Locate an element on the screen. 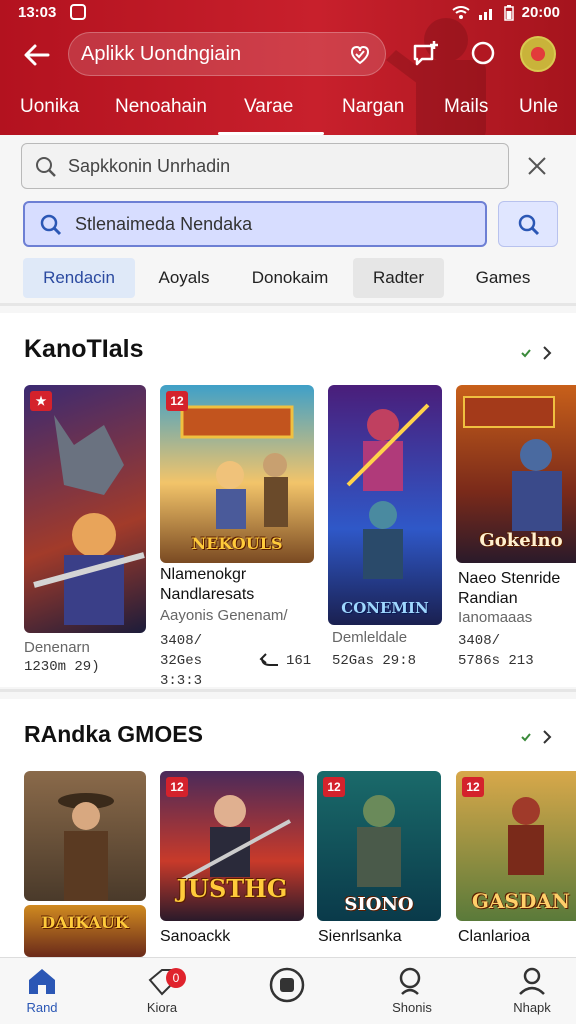 This screenshot has height=1024, width=576. game-card-image: Gokelno is located at coordinates (516, 474).